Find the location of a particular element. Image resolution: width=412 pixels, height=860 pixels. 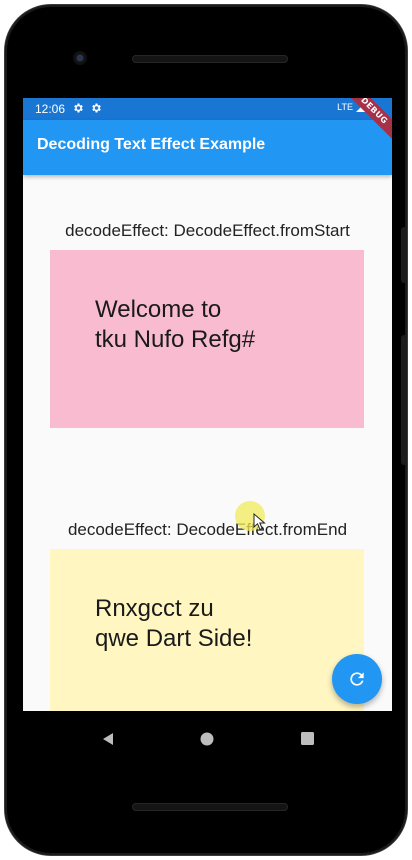

decode-card-from-end: Rnxgcct zu qwe Dart Side! is located at coordinates (207, 630).